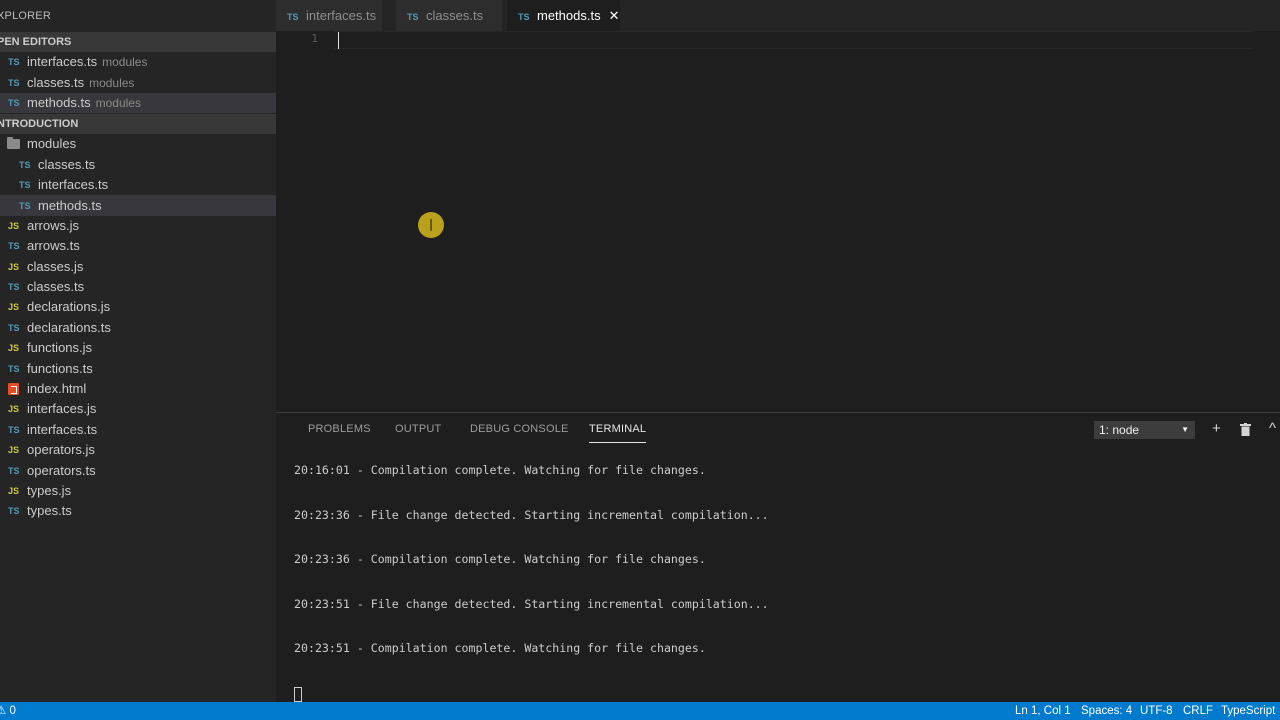 Image resolution: width=1280 pixels, height=720 pixels. What do you see at coordinates (1248, 711) in the screenshot?
I see `language-mode: TypeScript` at bounding box center [1248, 711].